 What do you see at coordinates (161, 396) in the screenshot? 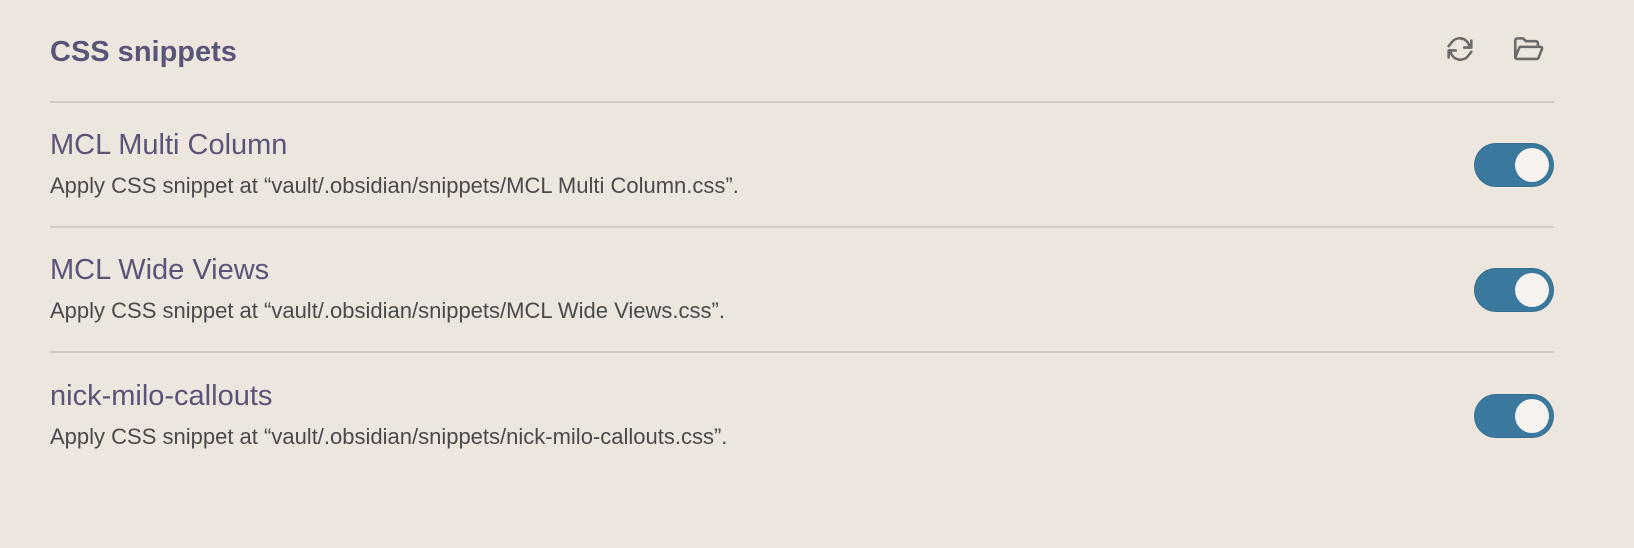
I see `snippet-name: nick-milo-callouts` at bounding box center [161, 396].